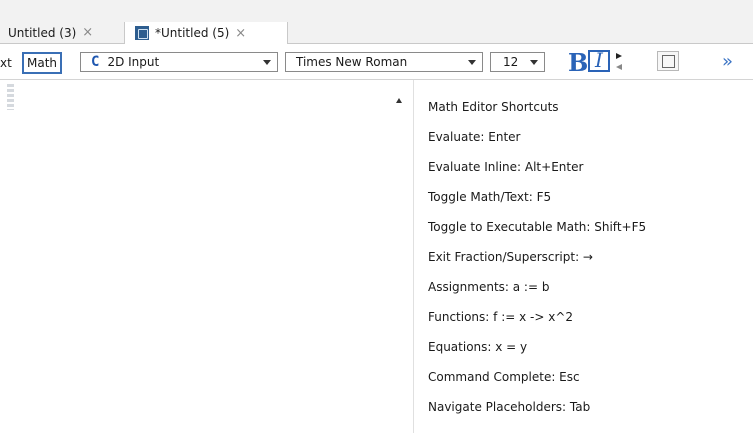 The width and height of the screenshot is (753, 433). I want to click on panel-toggle-icon, so click(668, 61).